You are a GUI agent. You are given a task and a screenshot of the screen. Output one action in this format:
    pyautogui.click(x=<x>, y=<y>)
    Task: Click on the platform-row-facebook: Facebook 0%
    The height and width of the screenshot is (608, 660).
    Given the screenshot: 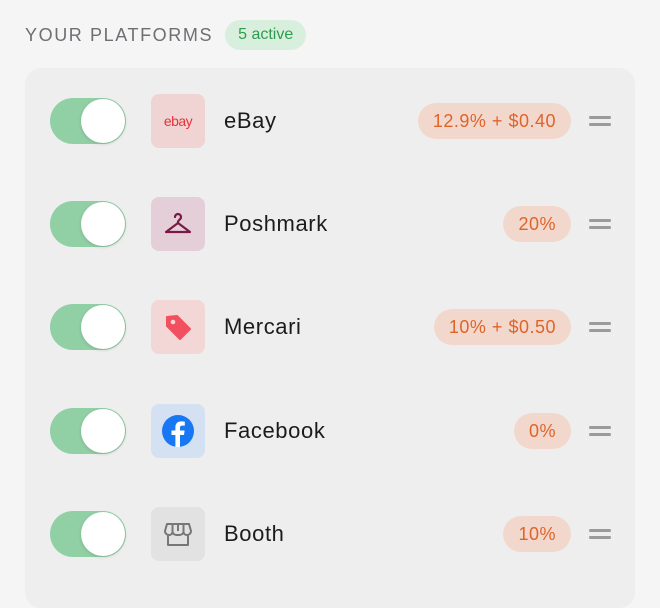 What is the action you would take?
    pyautogui.click(x=330, y=431)
    